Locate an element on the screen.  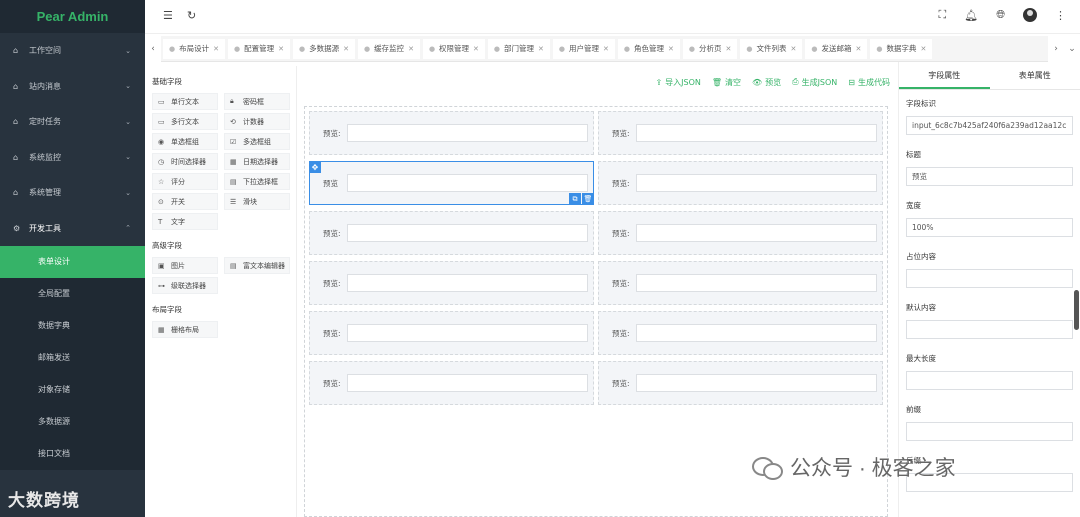
tab-form-properties: 表单属性 is located at coordinates (1035, 75).